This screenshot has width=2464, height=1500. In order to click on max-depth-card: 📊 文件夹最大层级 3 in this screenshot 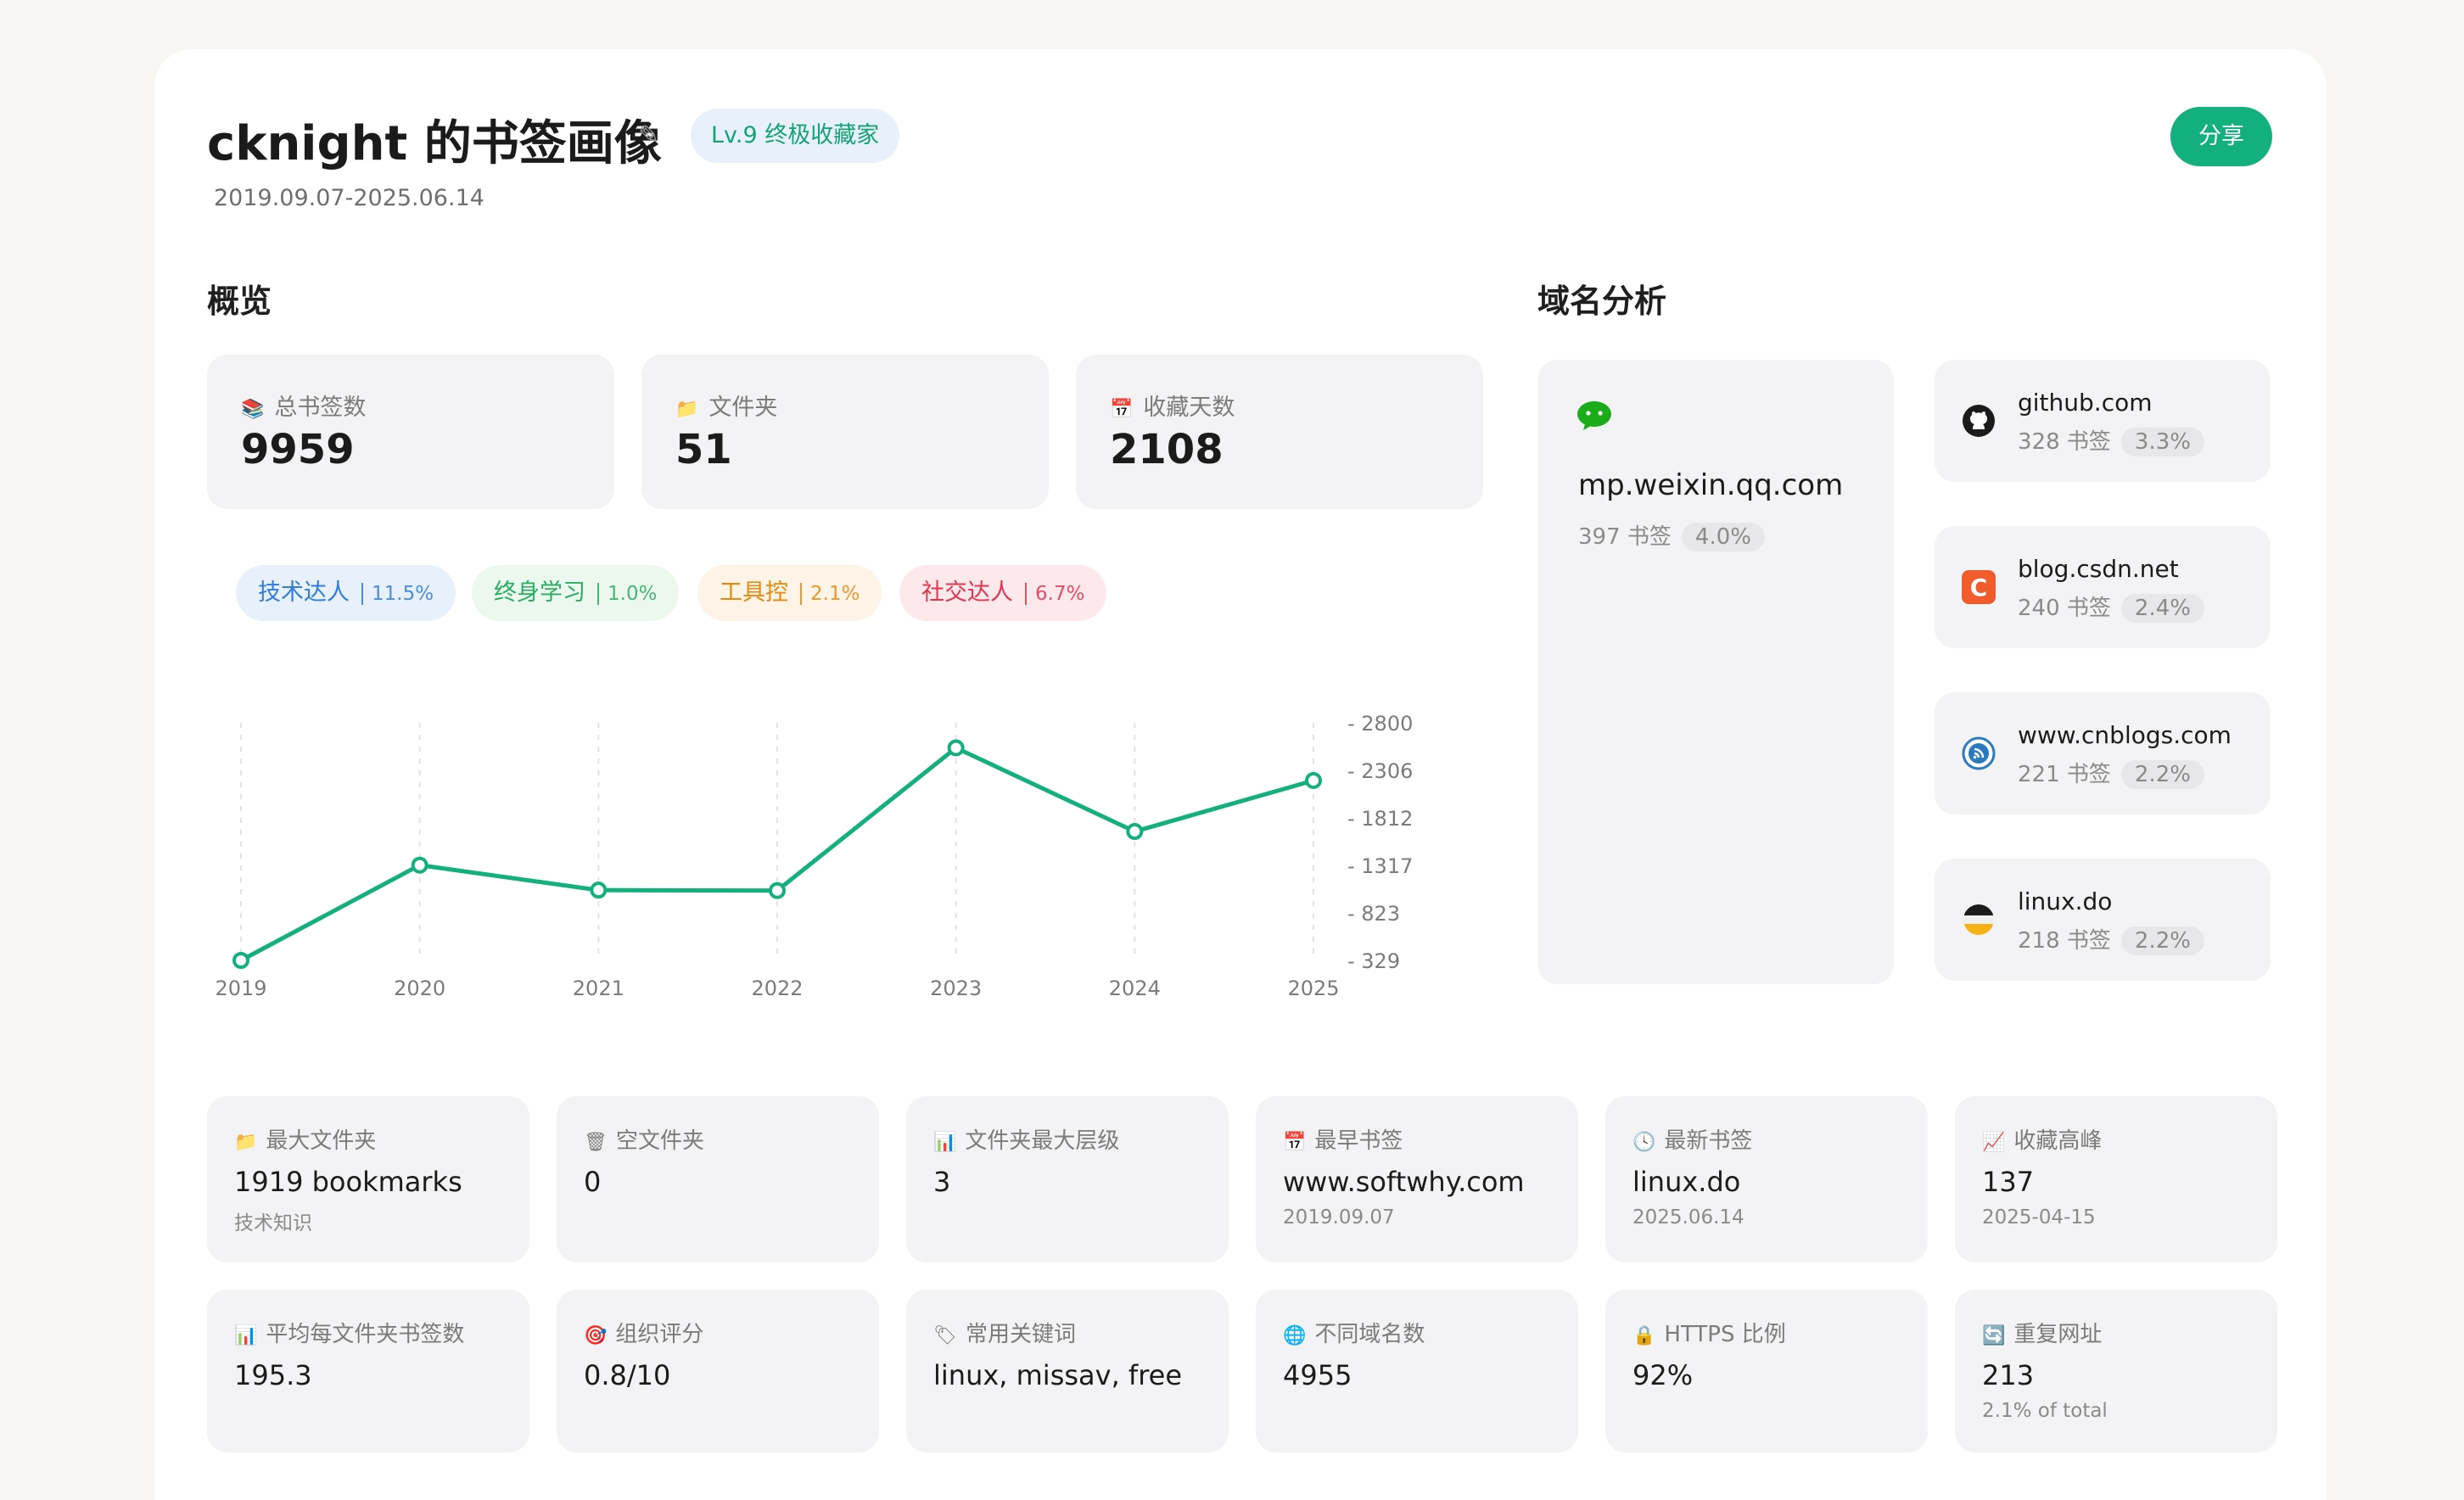, I will do `click(1067, 1179)`.